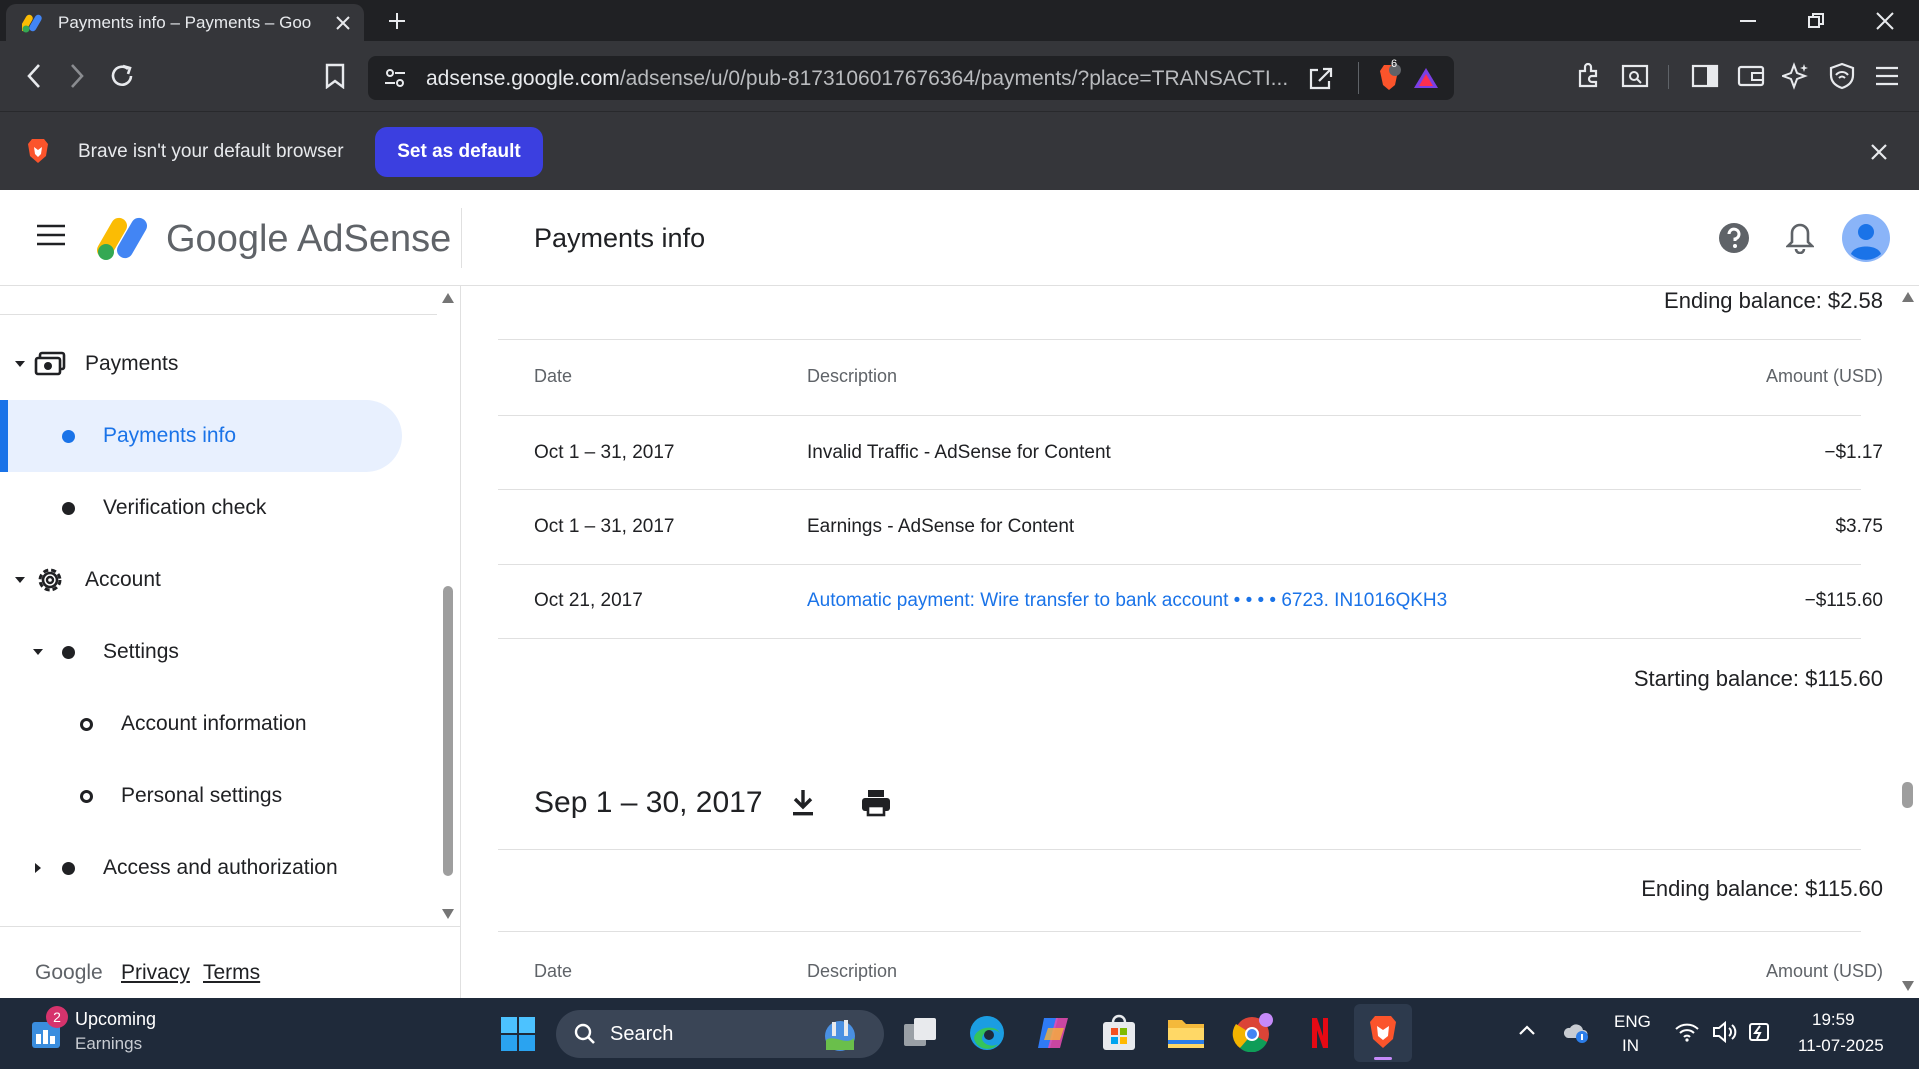  Describe the element at coordinates (1800, 238) in the screenshot. I see `notifications-icon` at that location.